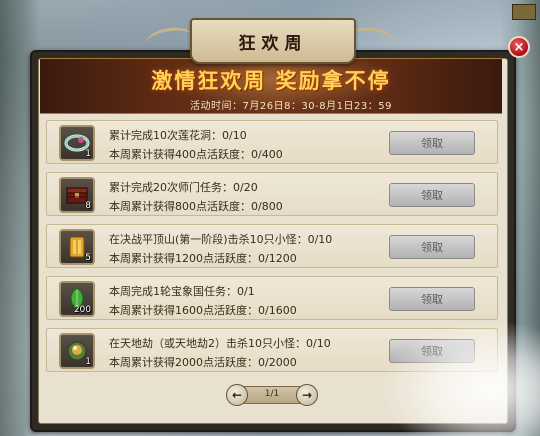  I want to click on item-count: 8, so click(88, 206).